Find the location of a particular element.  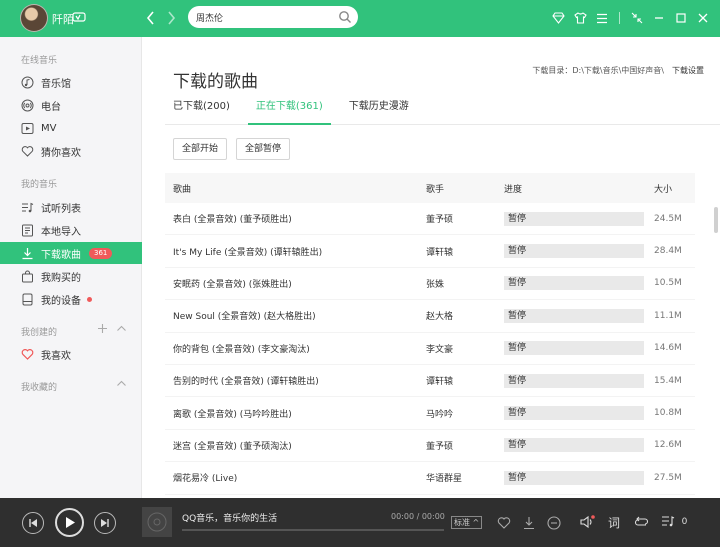

lyrics-icon: 词 is located at coordinates (614, 521).